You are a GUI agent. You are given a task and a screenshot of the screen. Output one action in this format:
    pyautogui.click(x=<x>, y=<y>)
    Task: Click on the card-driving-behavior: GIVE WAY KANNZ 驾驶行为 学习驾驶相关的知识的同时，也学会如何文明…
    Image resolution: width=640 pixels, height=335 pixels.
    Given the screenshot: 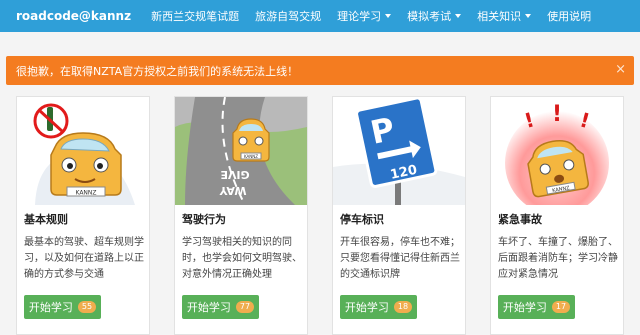 What is the action you would take?
    pyautogui.click(x=241, y=215)
    